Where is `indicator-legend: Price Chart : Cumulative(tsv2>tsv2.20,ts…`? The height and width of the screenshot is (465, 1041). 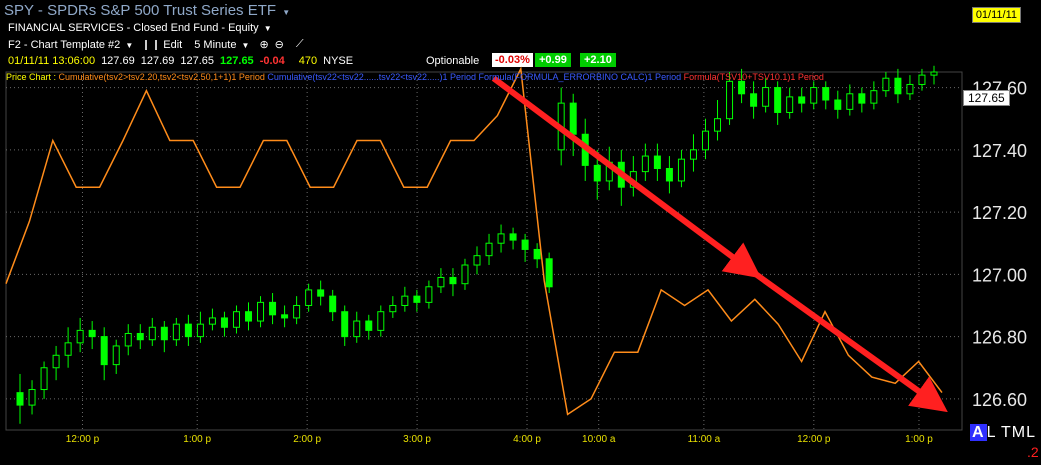
indicator-legend: Price Chart : Cumulative(tsv2>tsv2.20,ts… is located at coordinates (415, 77).